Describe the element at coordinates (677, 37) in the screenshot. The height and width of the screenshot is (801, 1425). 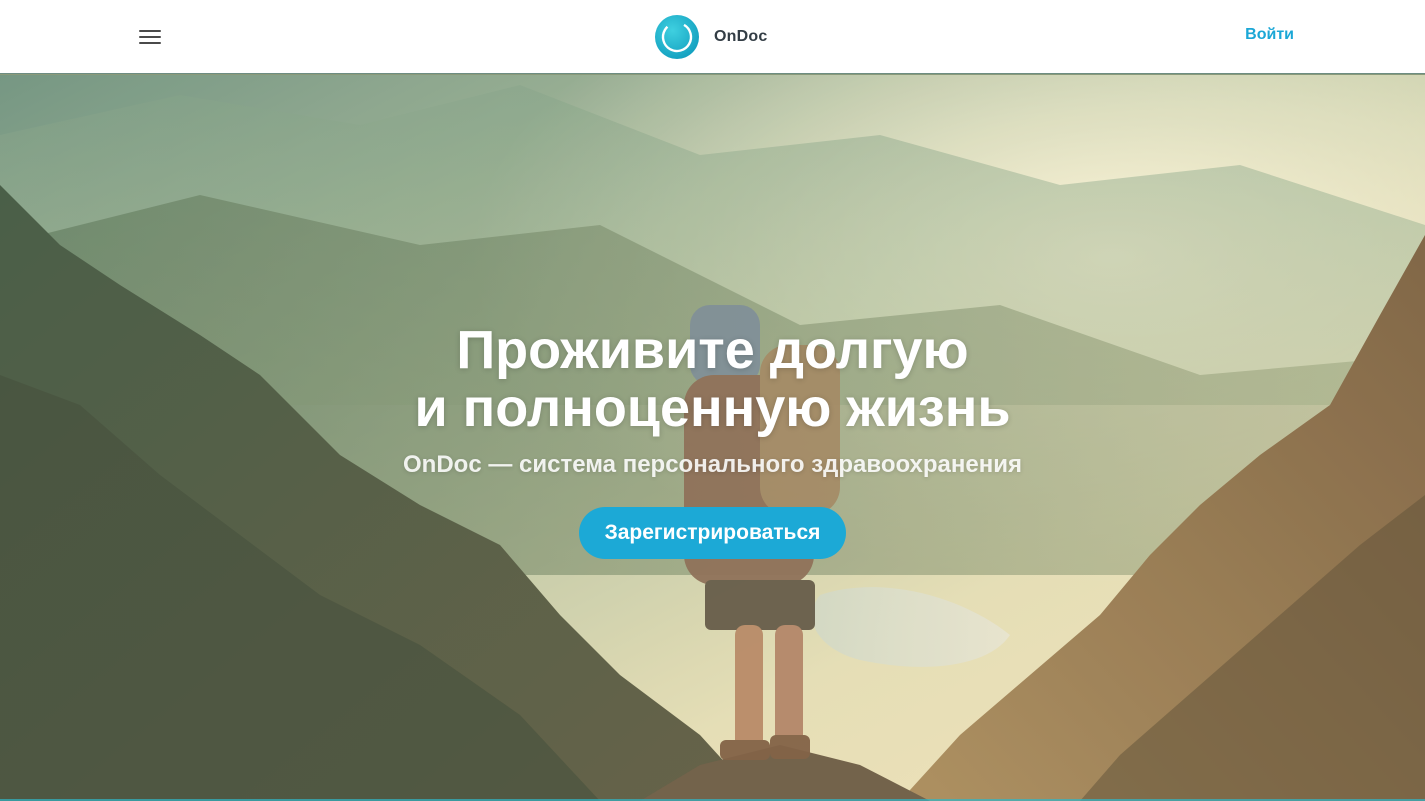
I see `ondoc-logo-icon` at that location.